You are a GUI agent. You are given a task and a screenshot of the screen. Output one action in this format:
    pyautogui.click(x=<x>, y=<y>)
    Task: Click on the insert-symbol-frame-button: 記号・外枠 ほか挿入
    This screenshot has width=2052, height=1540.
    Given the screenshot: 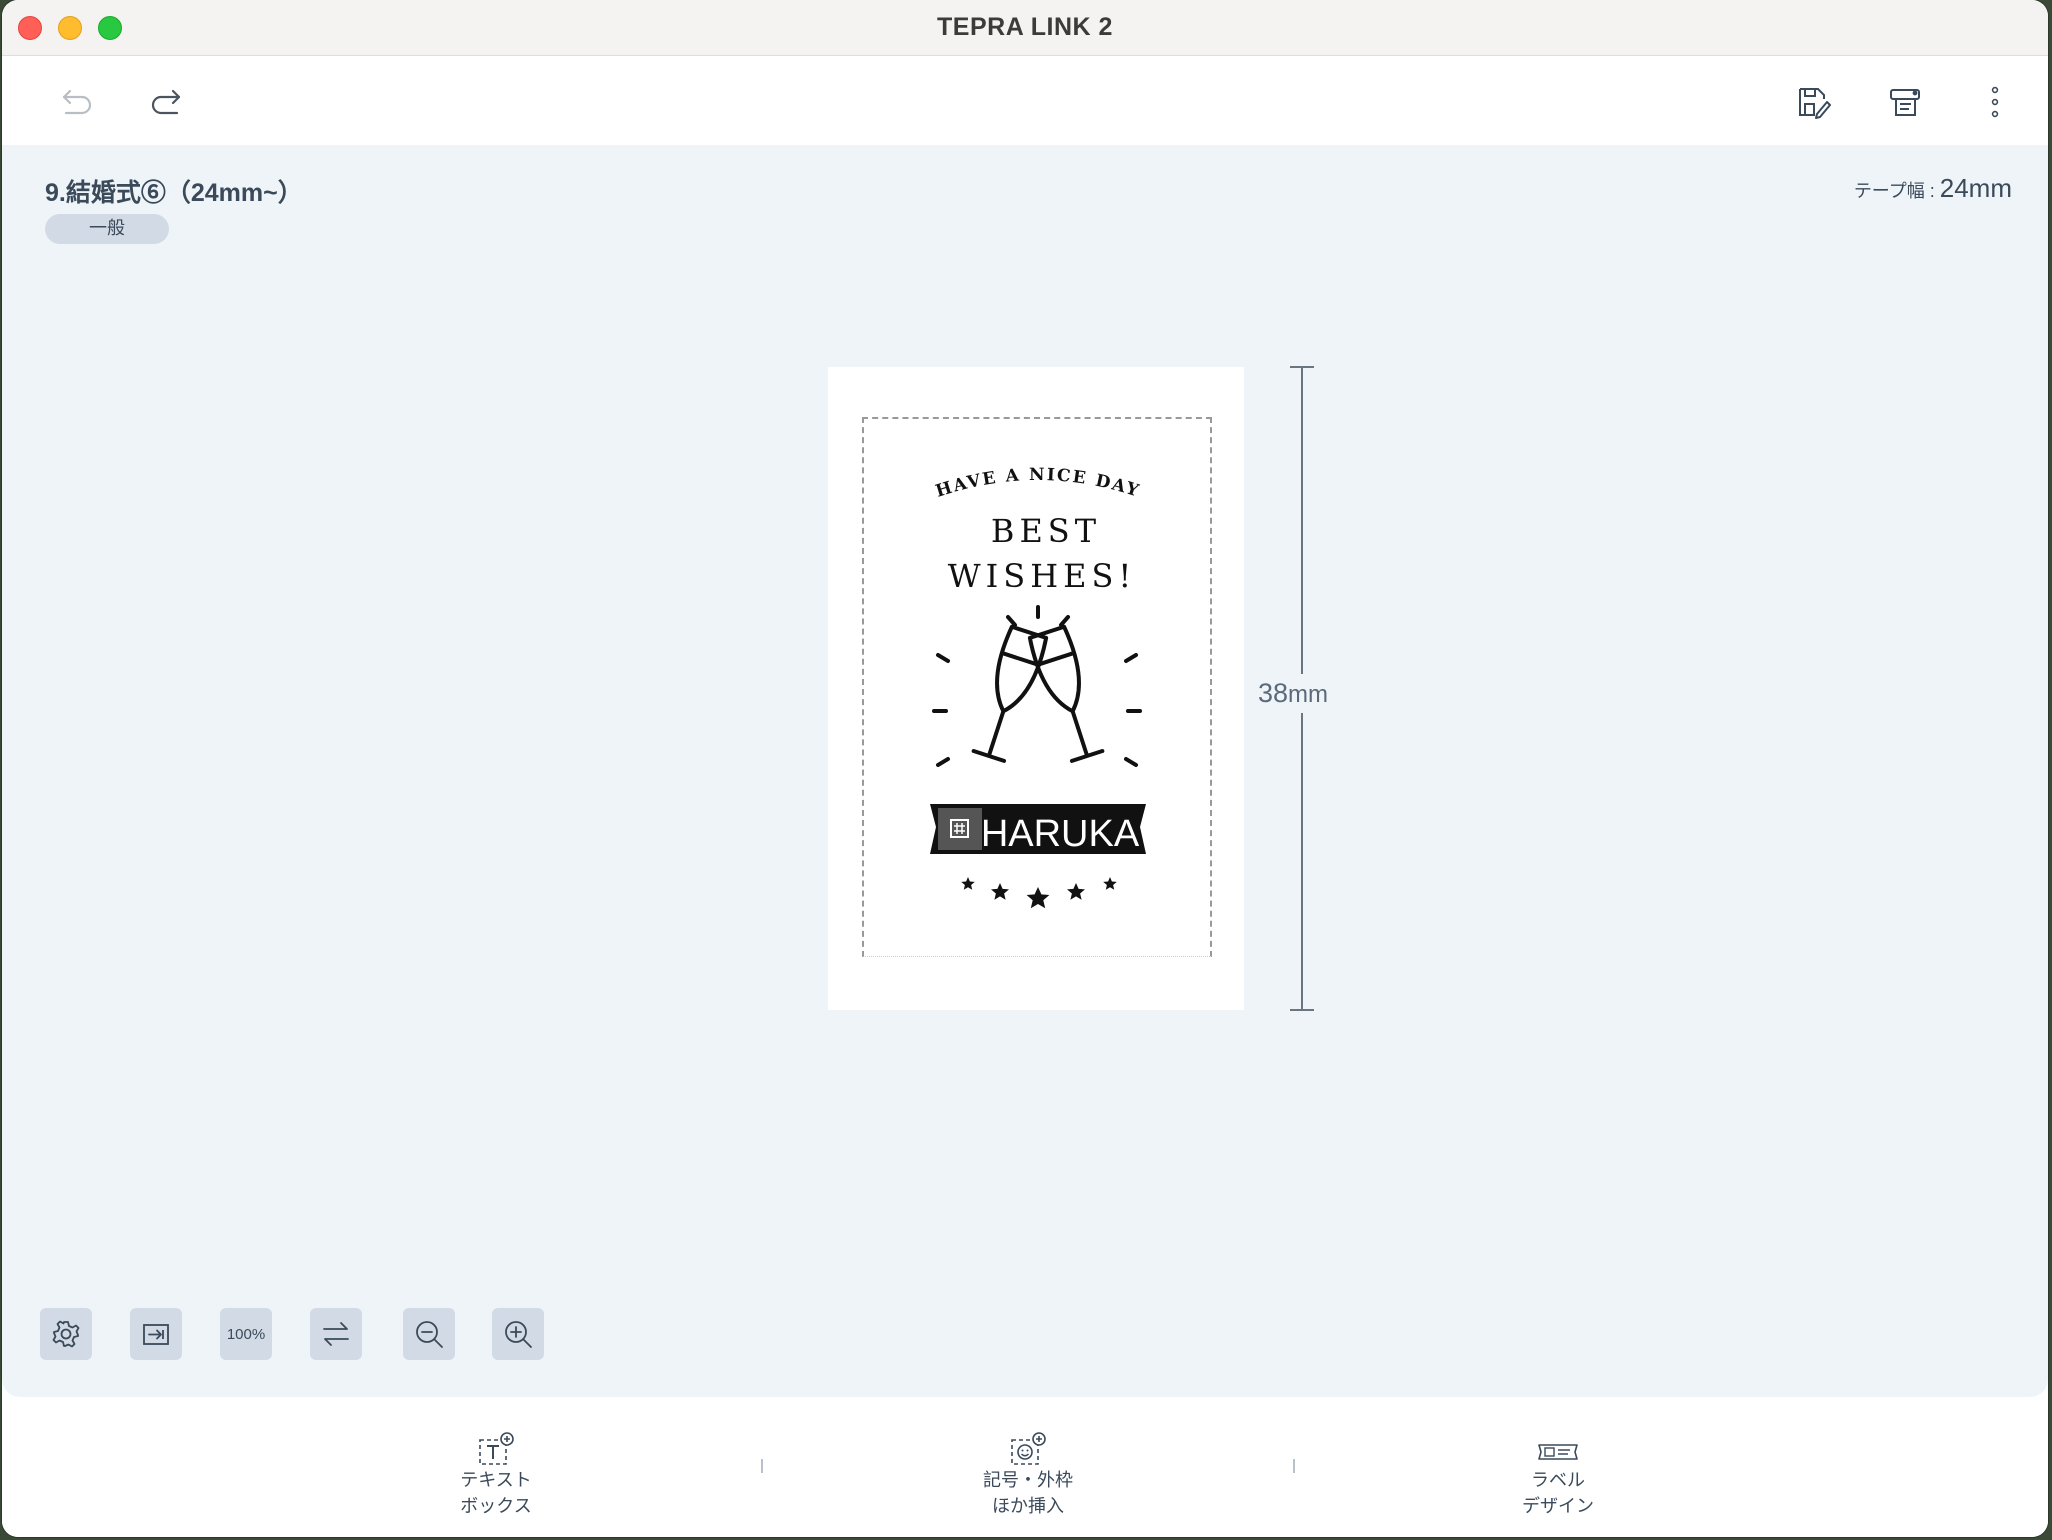 What is the action you would take?
    pyautogui.click(x=1028, y=1473)
    